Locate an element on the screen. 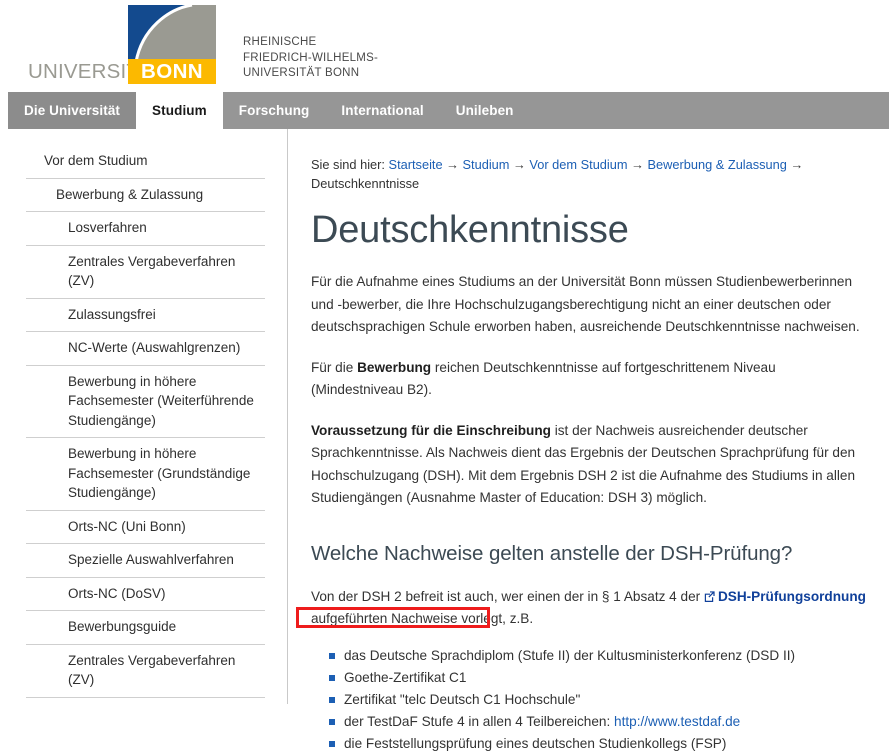  breadcrumb-prefix: Sie sind hier: is located at coordinates (350, 164).